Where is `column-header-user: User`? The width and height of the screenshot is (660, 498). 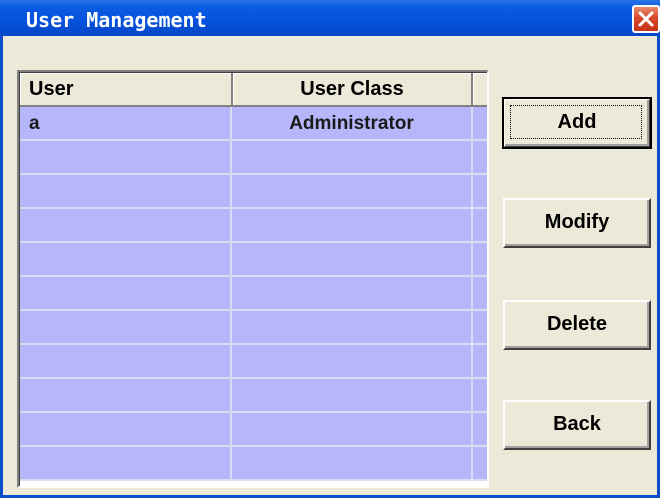 column-header-user: User is located at coordinates (126, 90).